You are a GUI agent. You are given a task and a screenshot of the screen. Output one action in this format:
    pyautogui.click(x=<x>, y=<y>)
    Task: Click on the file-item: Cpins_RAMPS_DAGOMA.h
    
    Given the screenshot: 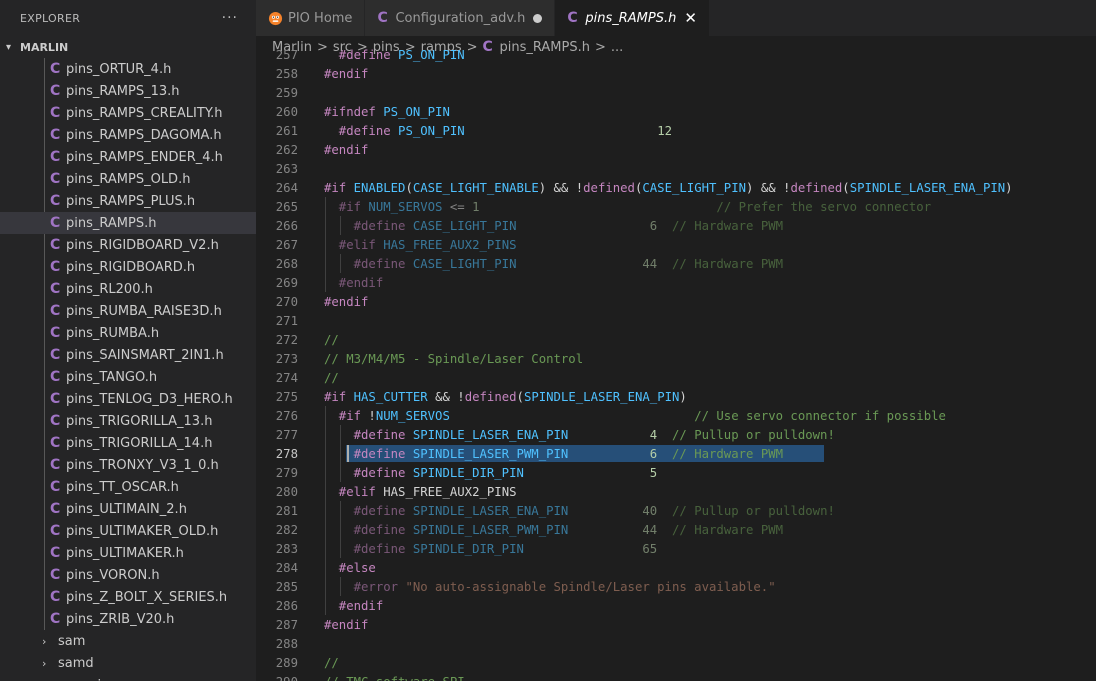 What is the action you would take?
    pyautogui.click(x=128, y=135)
    